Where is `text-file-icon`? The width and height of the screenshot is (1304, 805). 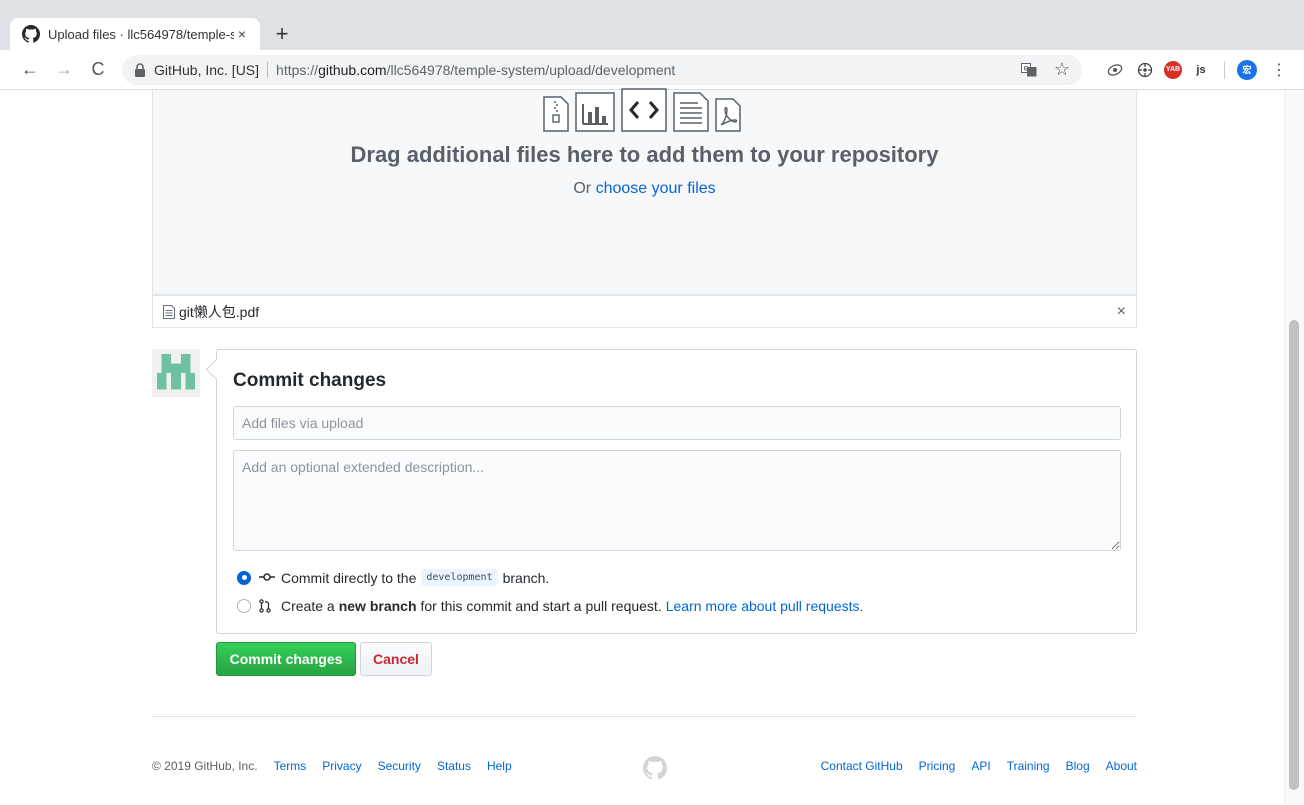
text-file-icon is located at coordinates (691, 112).